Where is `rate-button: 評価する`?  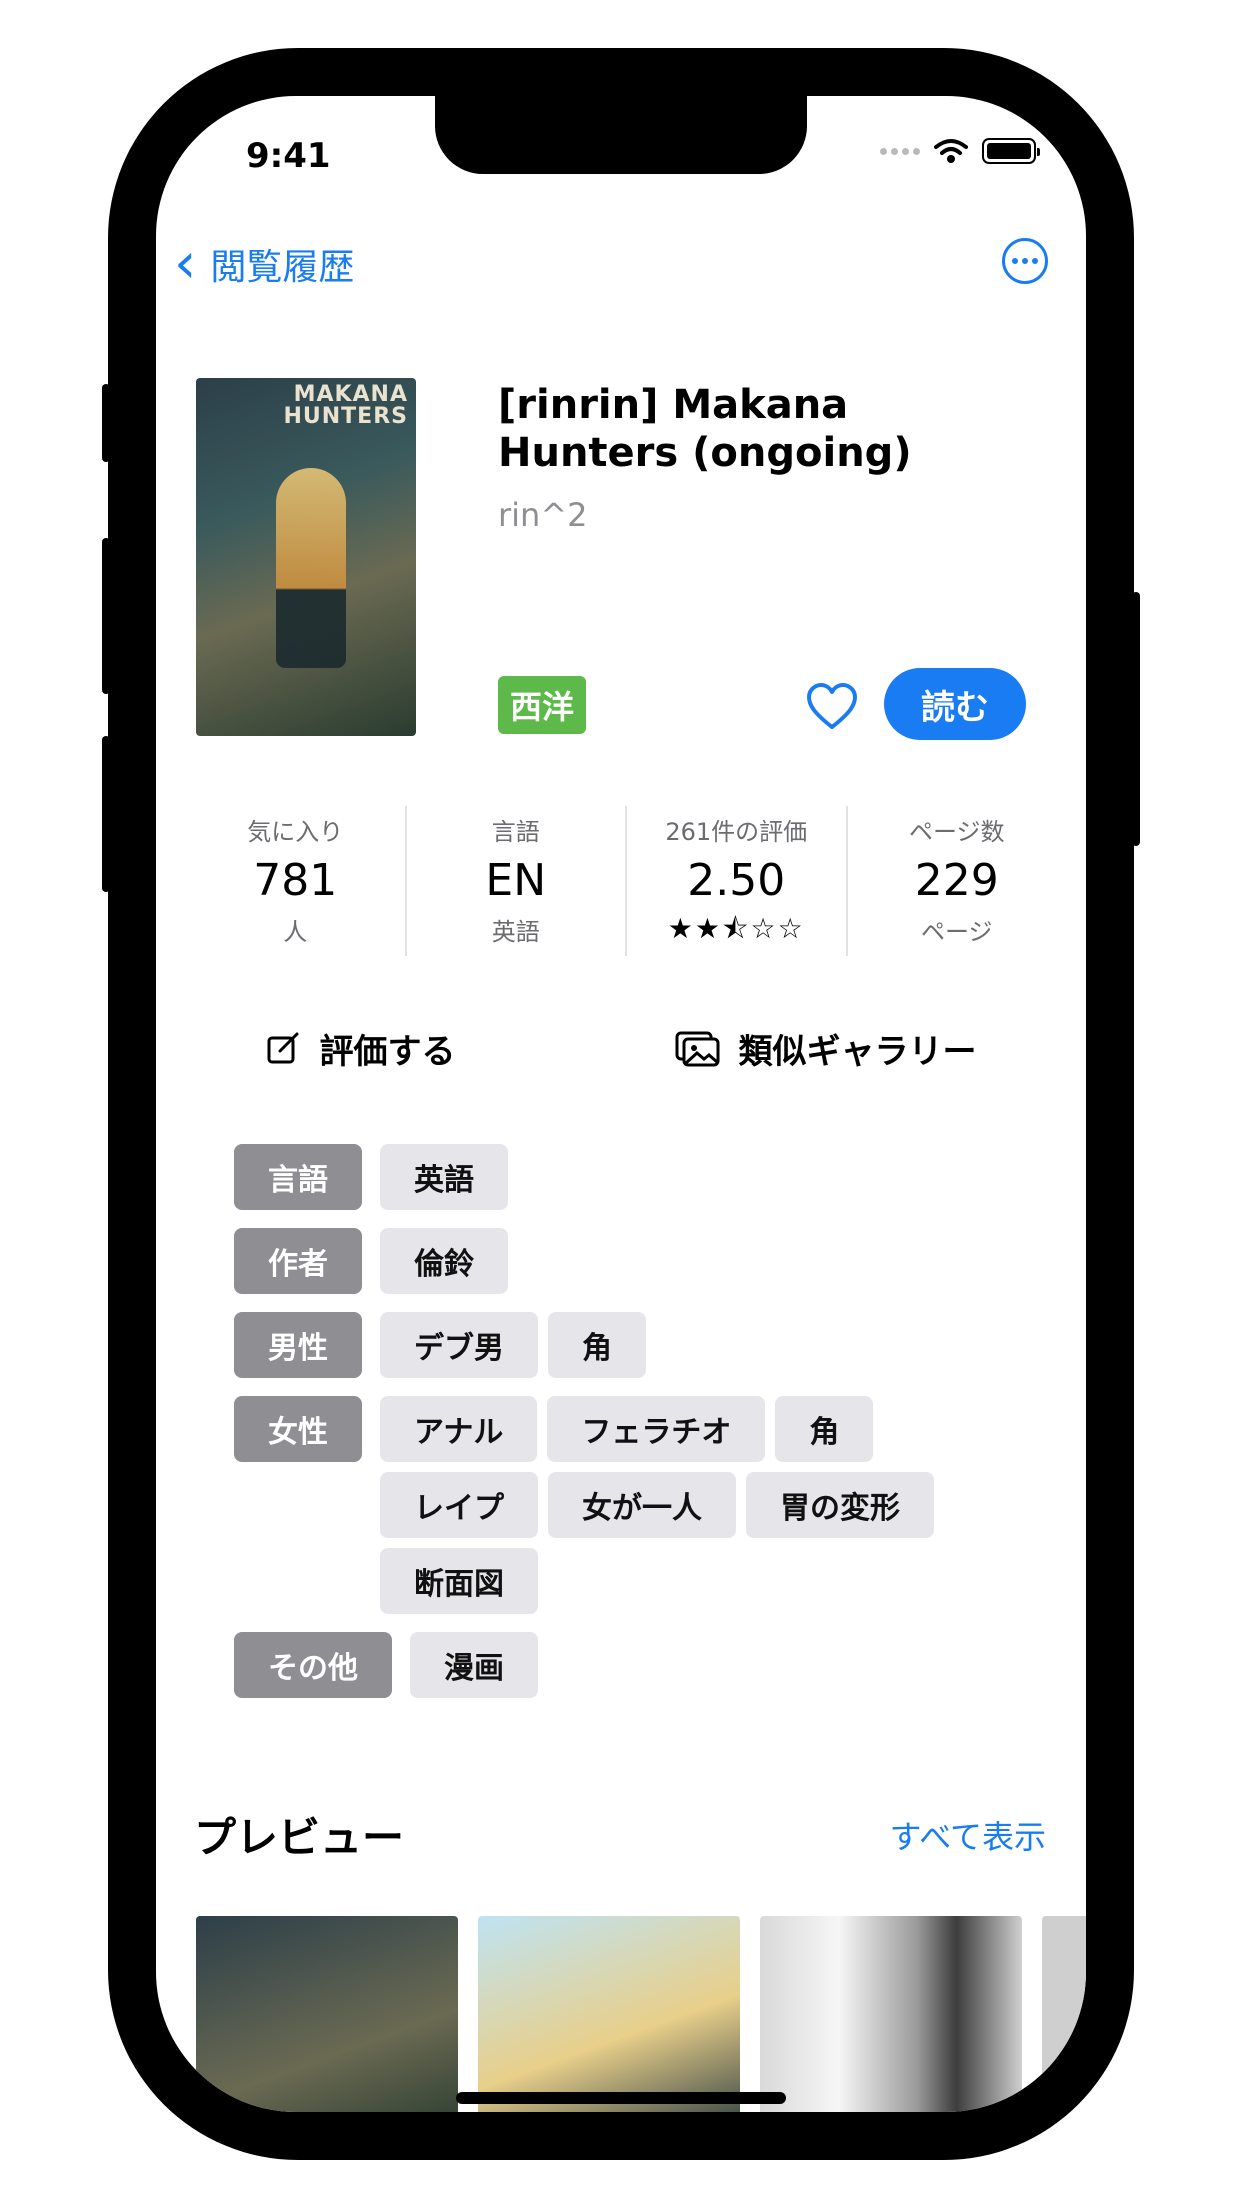
rate-button: 評価する is located at coordinates (361, 1048).